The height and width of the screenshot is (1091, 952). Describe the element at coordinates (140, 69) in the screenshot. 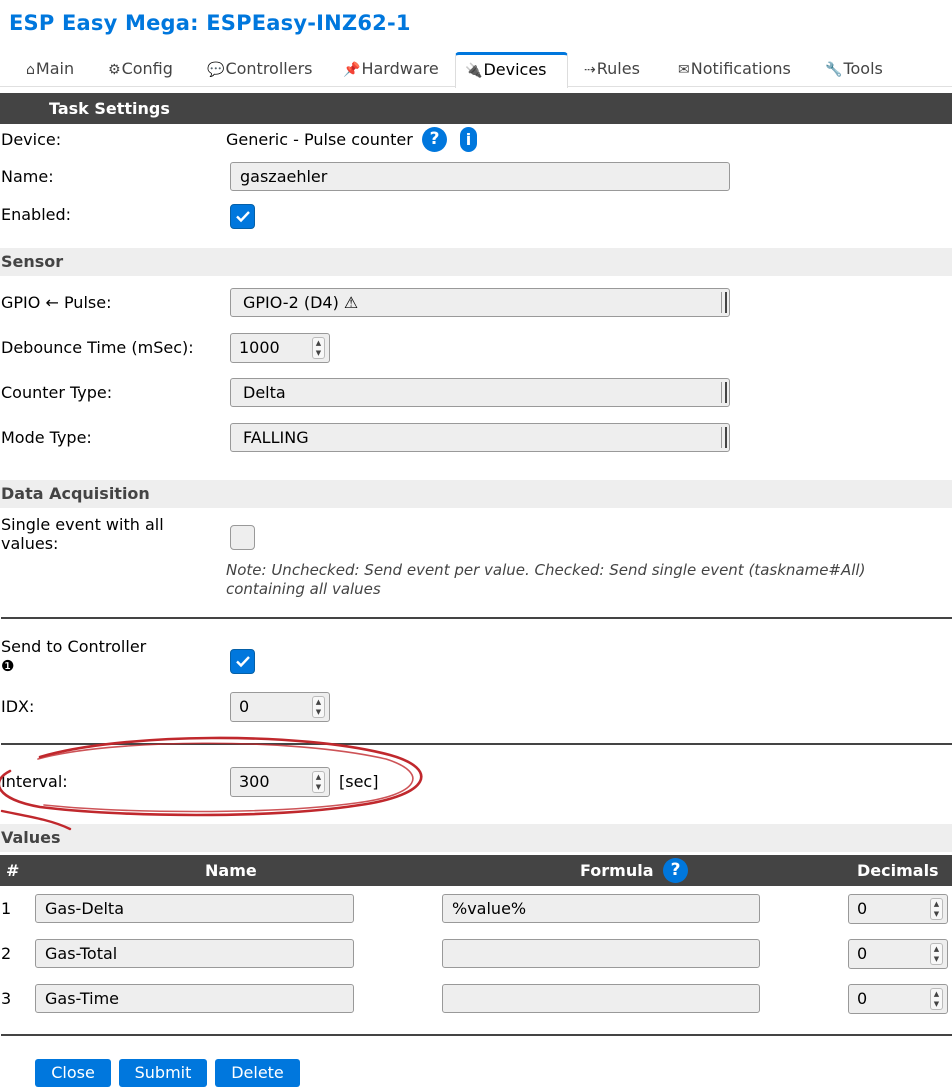

I see `tab-config: ⚙Config` at that location.